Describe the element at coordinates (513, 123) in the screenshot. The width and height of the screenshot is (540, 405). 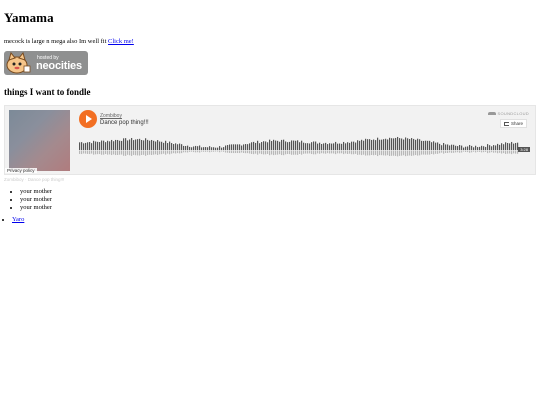
I see `share-button: Share` at that location.